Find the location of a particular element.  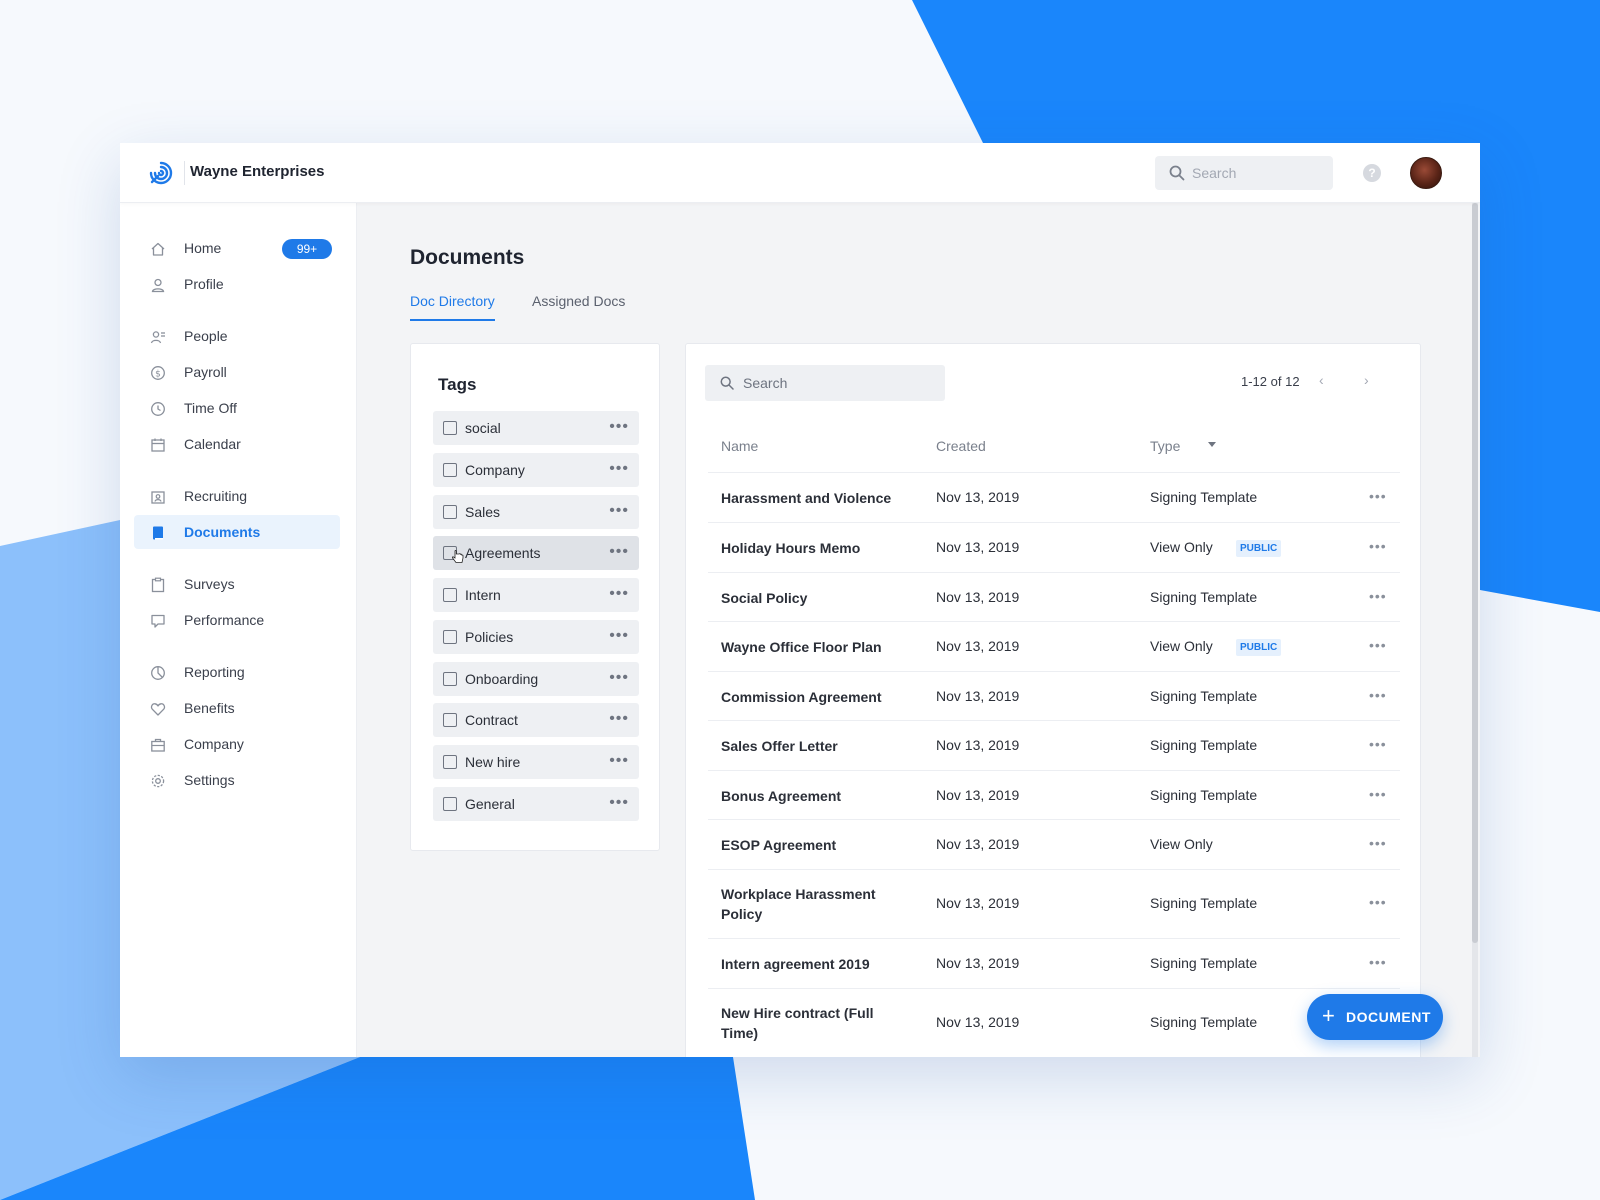

document-name: Commission Agreement is located at coordinates (821, 697).